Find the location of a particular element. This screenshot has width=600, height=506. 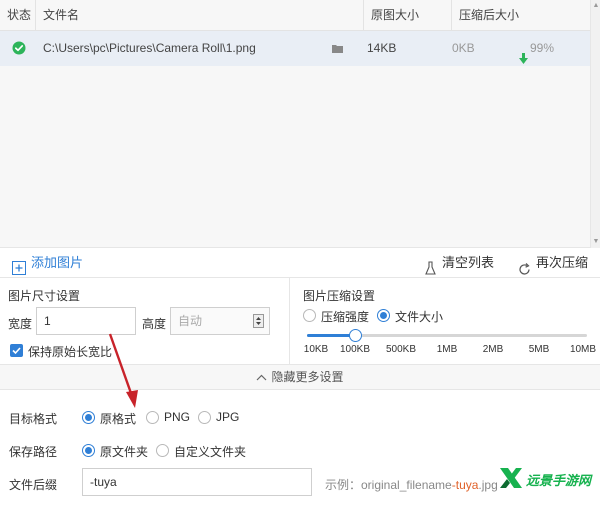

table-header: 状态 文件名 原图大小 压缩后大小 is located at coordinates (295, 15).